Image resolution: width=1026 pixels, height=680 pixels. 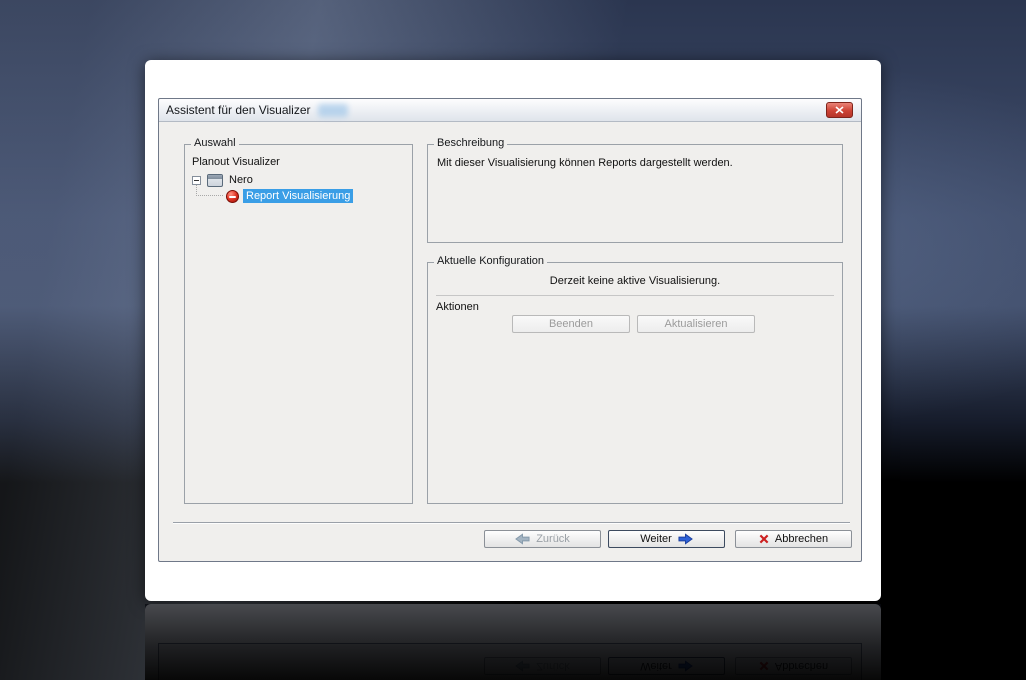 I want to click on reflection-fade, so click(x=513, y=642).